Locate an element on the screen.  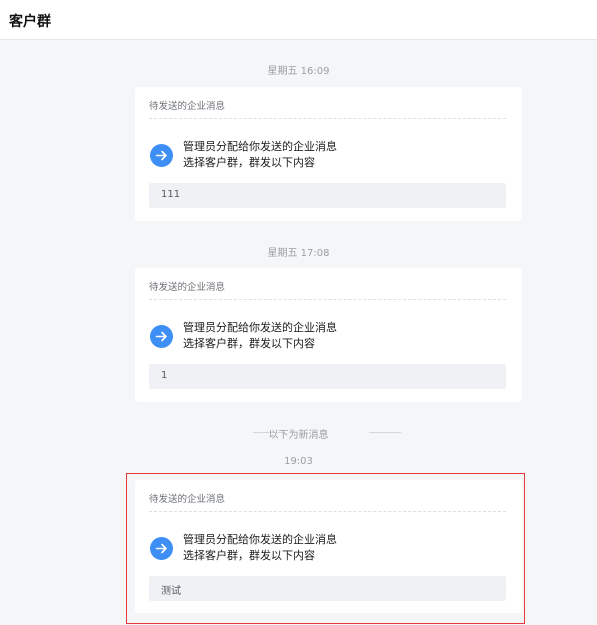
enterprise-message-card: 待发送的企业消息 管理员分配给你发送的企业消息 选择客户群，群发以下内容 111 is located at coordinates (328, 154).